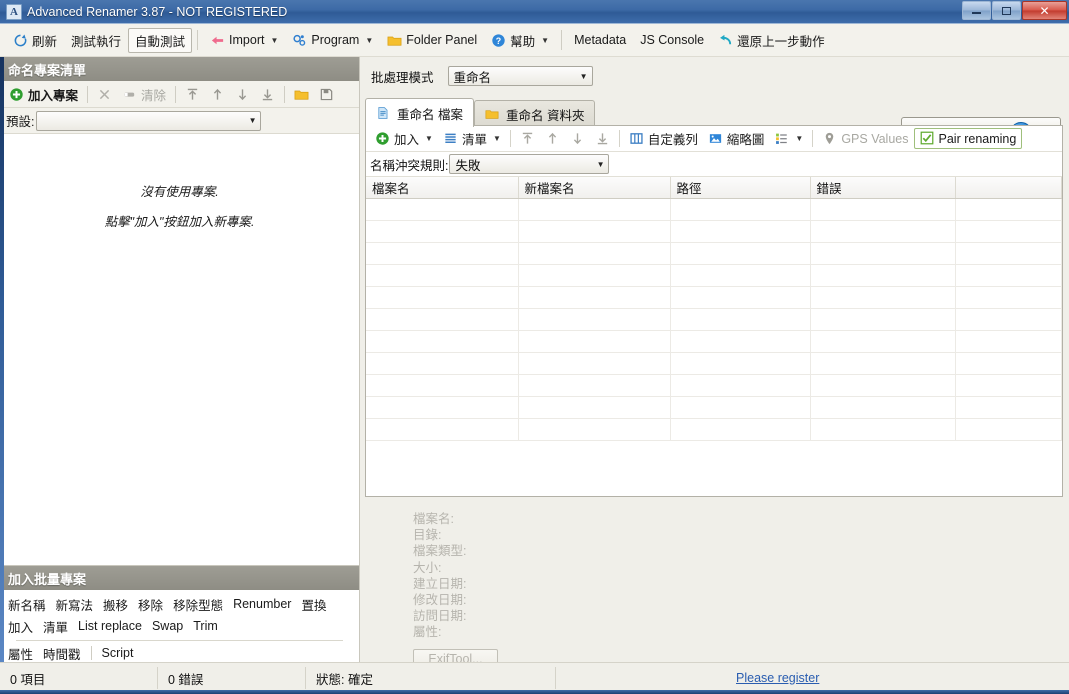 This screenshot has width=1069, height=694. Describe the element at coordinates (788, 138) in the screenshot. I see `list-options-button: ▼` at that location.